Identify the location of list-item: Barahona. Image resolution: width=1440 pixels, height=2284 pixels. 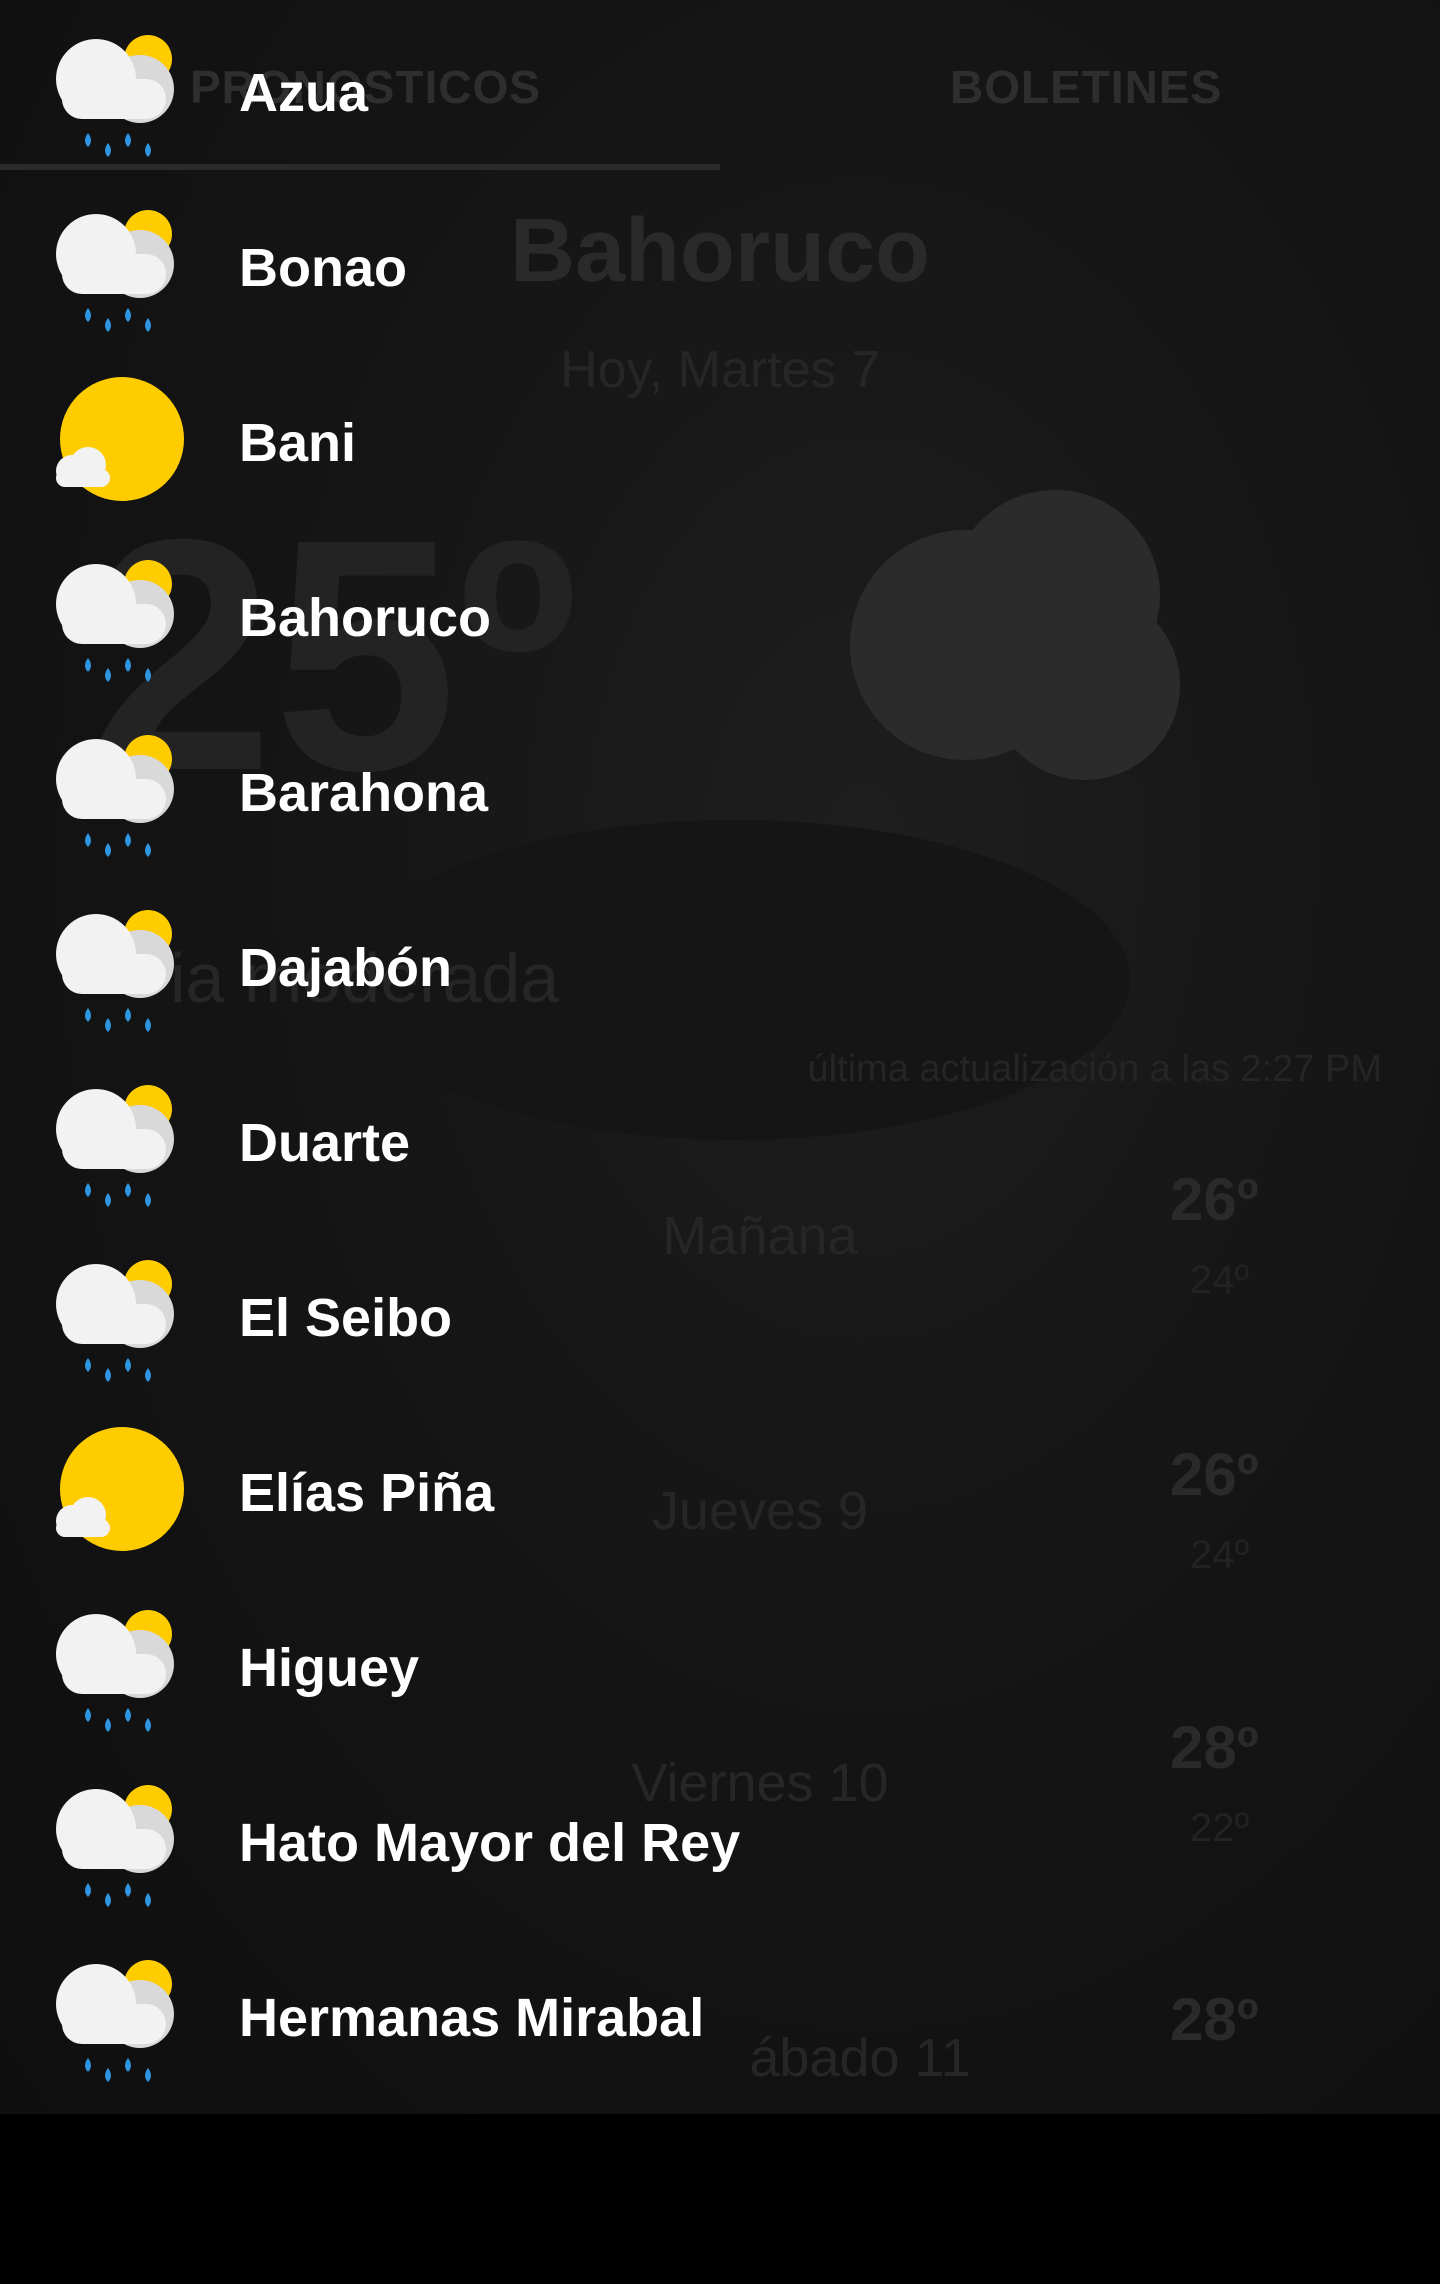
(360, 792).